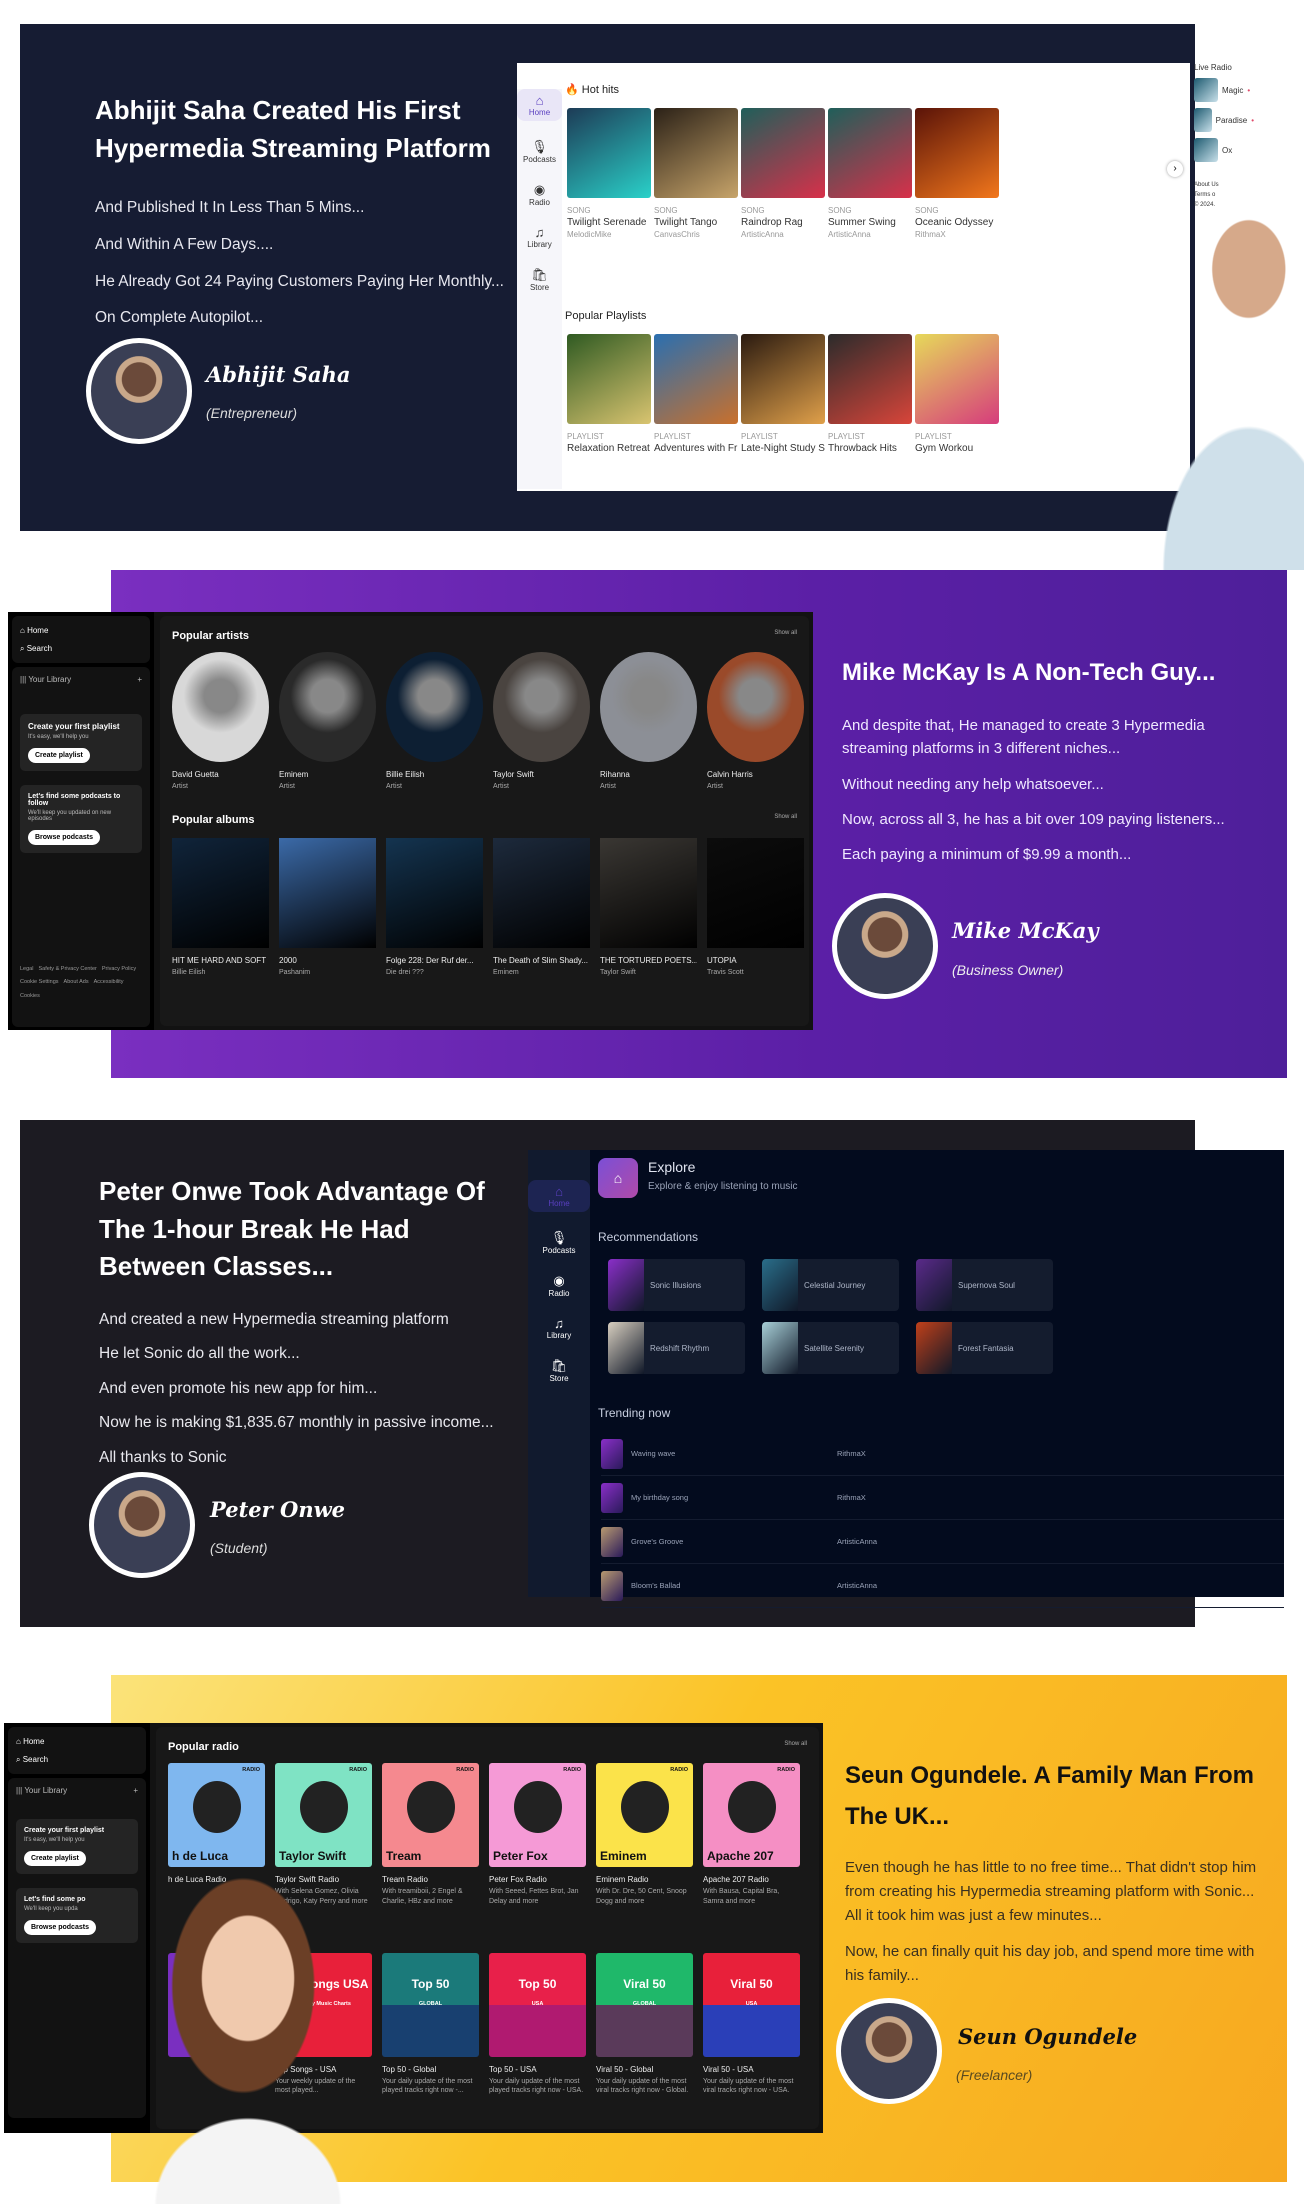 The width and height of the screenshot is (1304, 2204). Describe the element at coordinates (676, 1348) in the screenshot. I see `recommendation-card: Redshift Rhythm` at that location.